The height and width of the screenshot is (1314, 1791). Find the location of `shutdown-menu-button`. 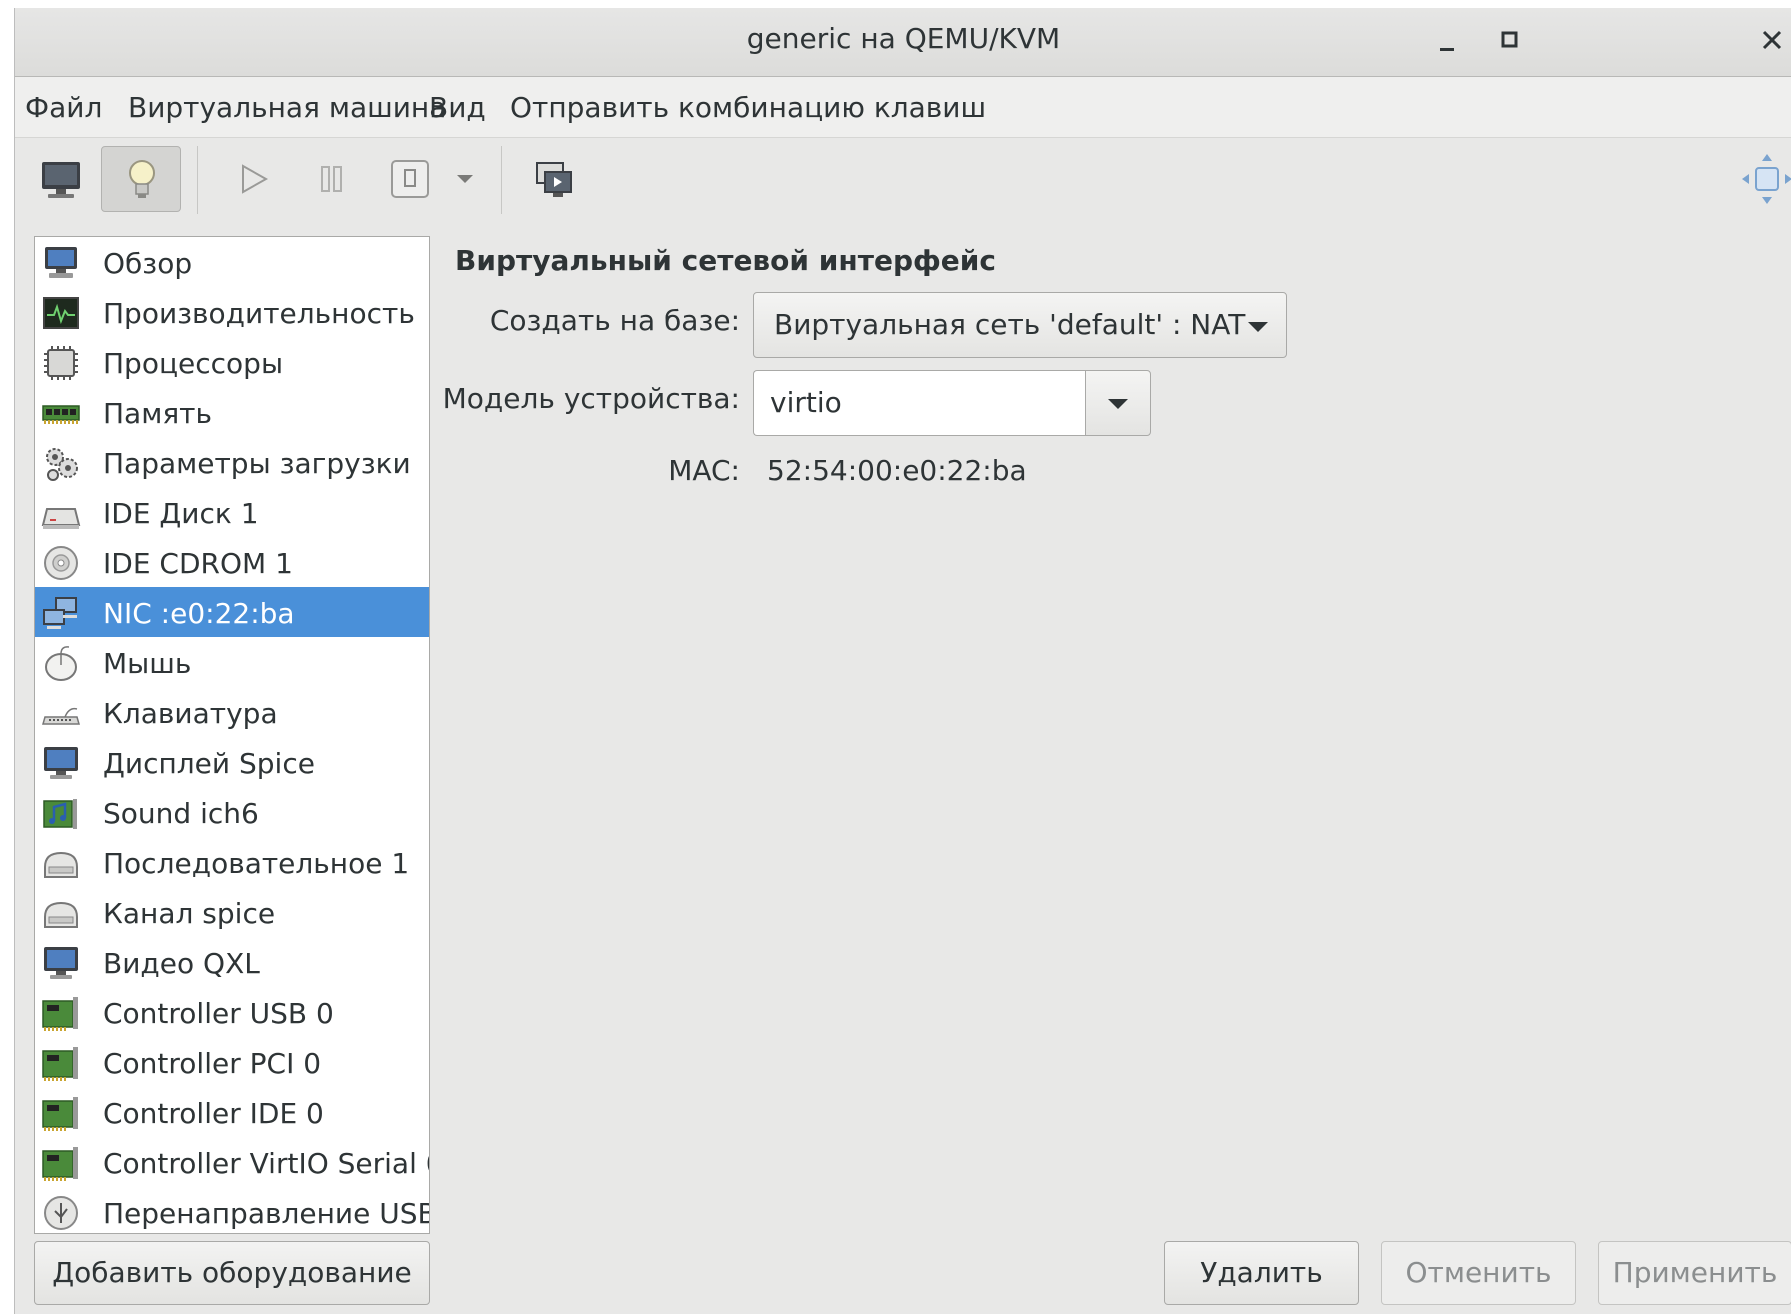

shutdown-menu-button is located at coordinates (465, 179).